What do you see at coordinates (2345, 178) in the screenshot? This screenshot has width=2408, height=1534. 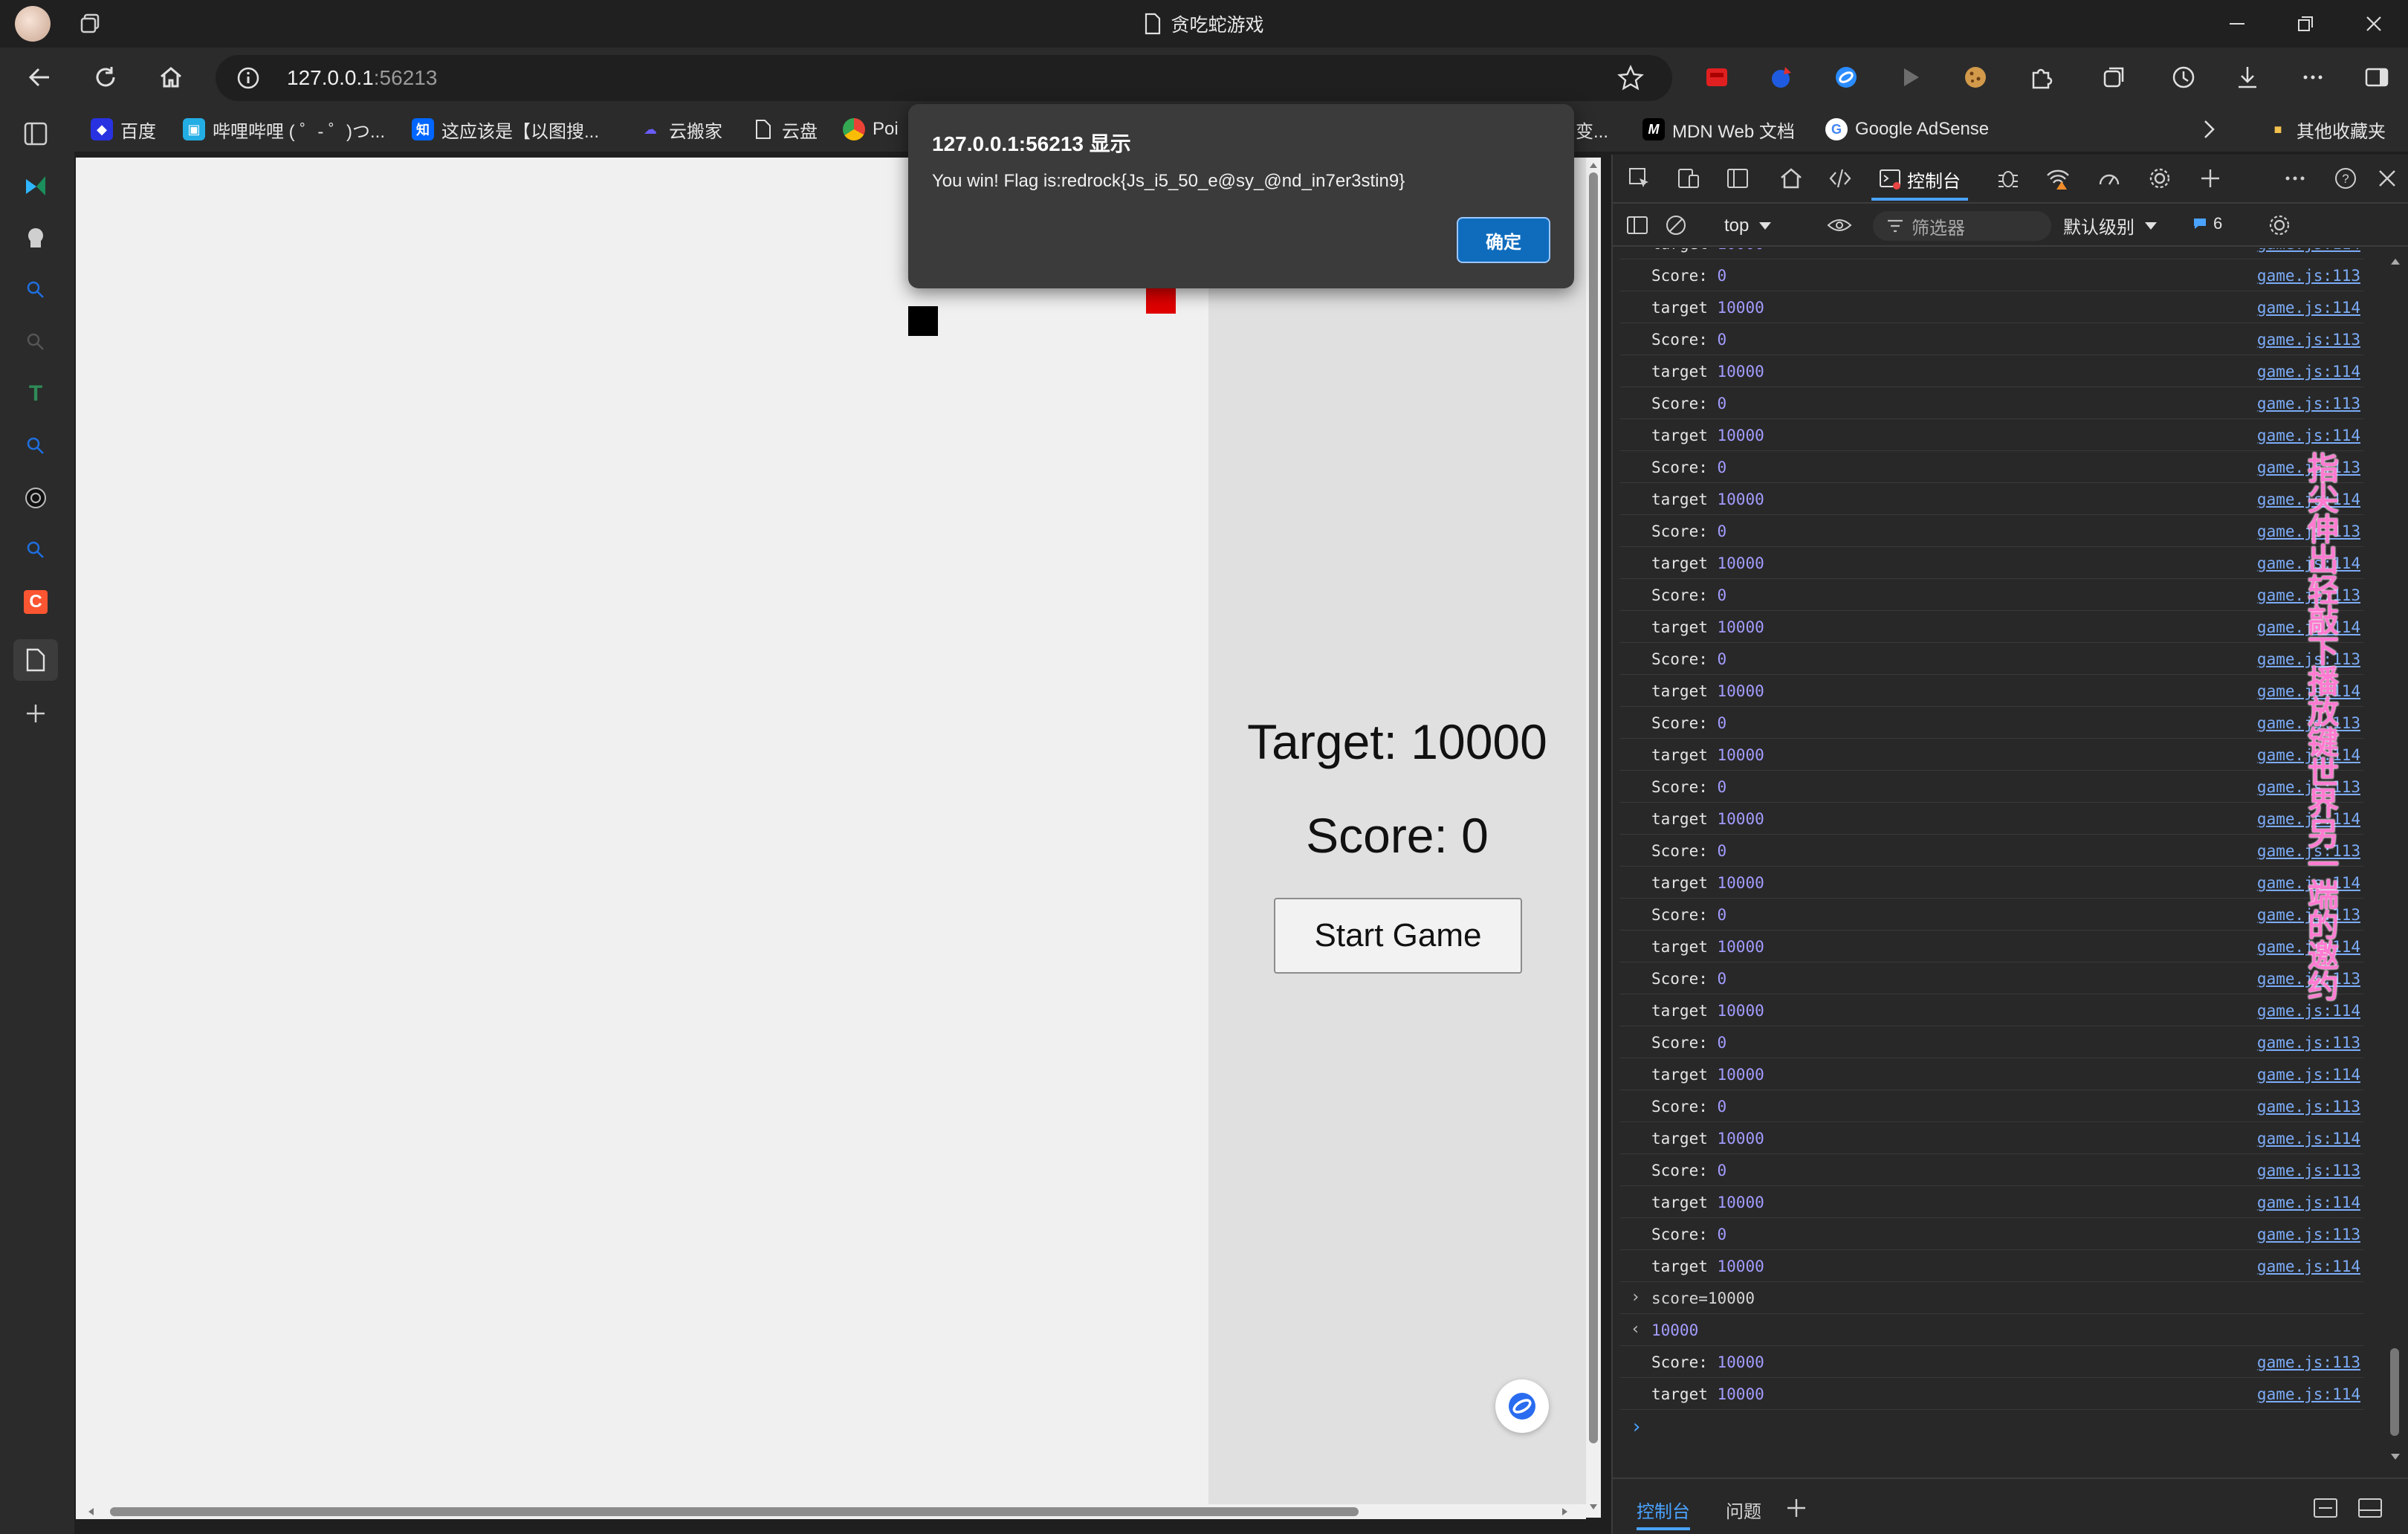 I see `help-icon: ?` at bounding box center [2345, 178].